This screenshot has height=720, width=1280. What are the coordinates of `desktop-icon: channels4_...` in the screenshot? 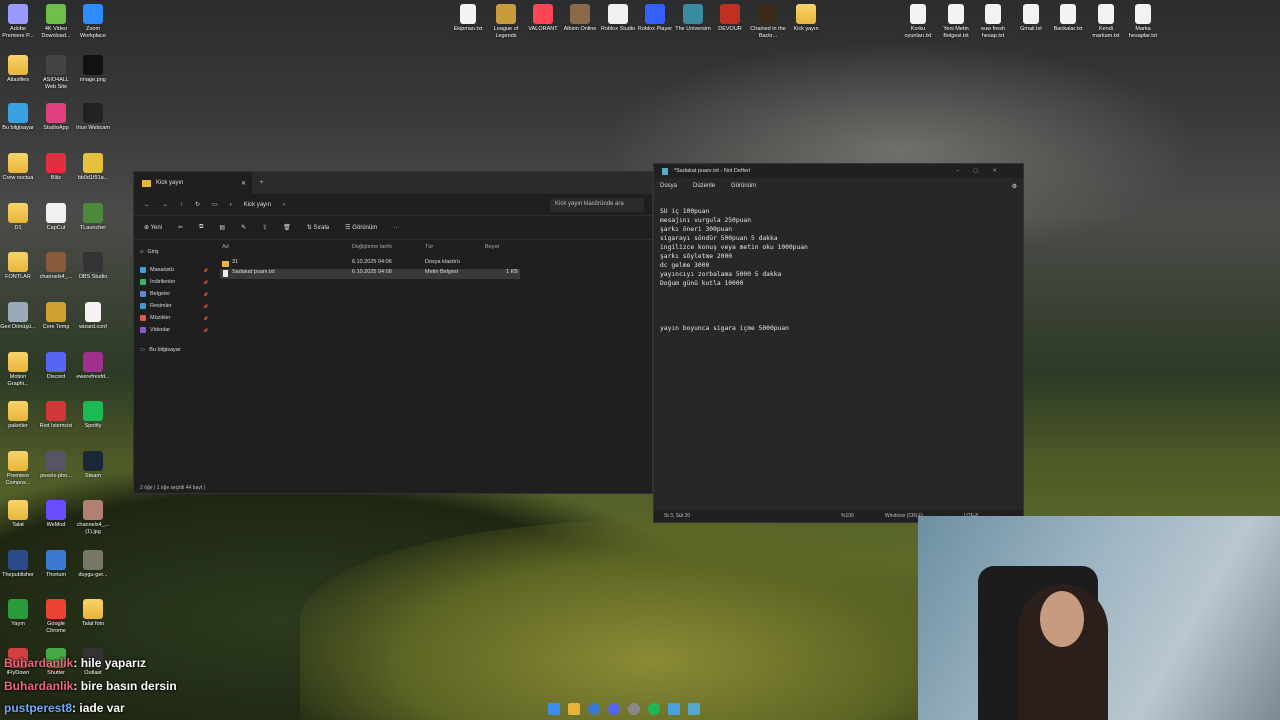 It's located at (56, 266).